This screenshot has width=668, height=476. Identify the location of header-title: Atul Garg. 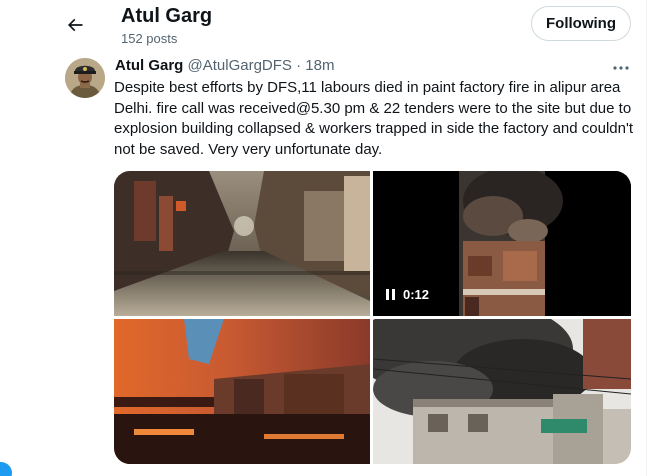
(167, 16).